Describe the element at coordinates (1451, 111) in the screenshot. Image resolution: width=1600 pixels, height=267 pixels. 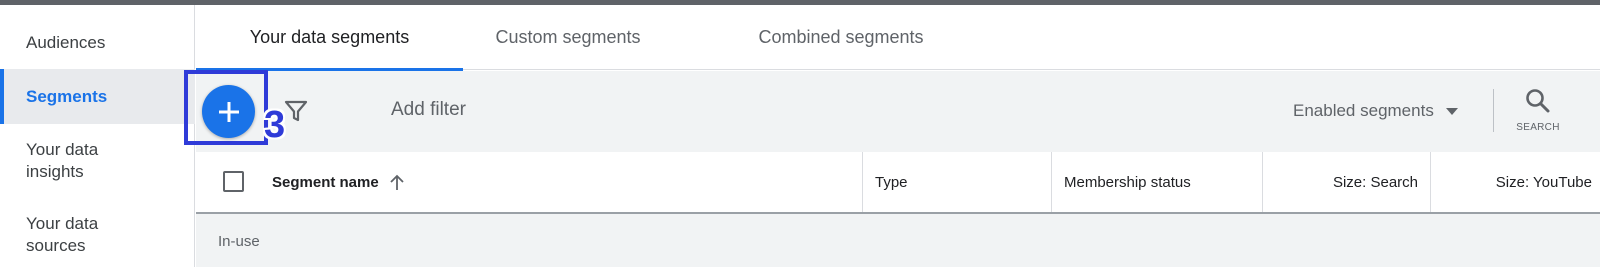
I see `caret-down-icon` at that location.